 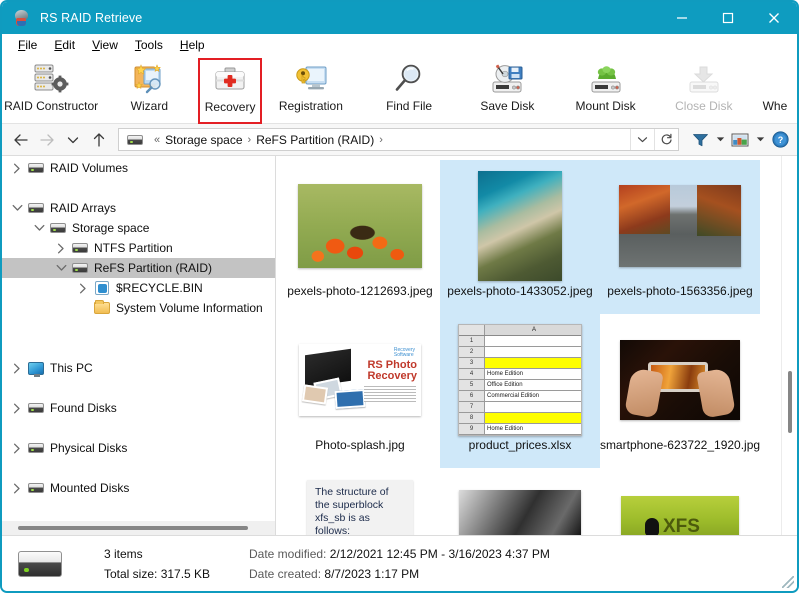 What do you see at coordinates (138, 208) in the screenshot?
I see `tree-item-raid-arrays: RAID Arrays` at bounding box center [138, 208].